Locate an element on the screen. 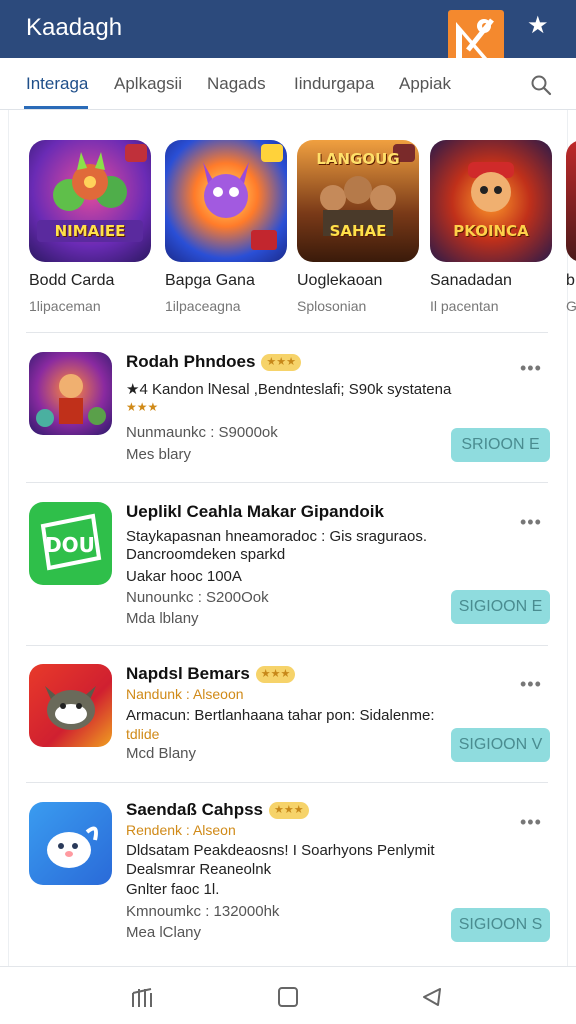 This screenshot has width=576, height=1024. system-nav-bar is located at coordinates (288, 995).